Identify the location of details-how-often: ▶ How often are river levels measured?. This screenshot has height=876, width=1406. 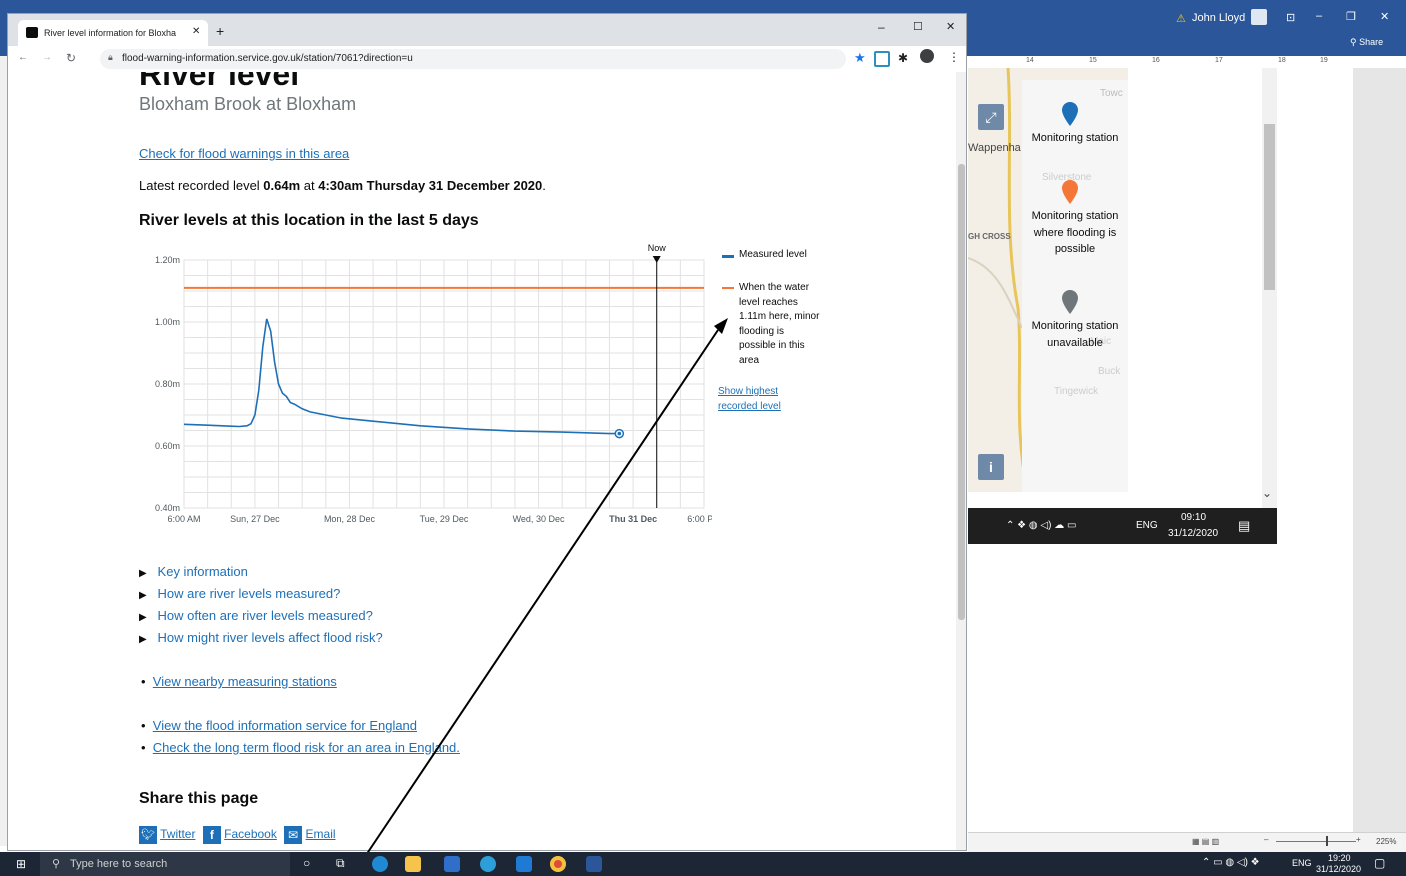
(256, 615).